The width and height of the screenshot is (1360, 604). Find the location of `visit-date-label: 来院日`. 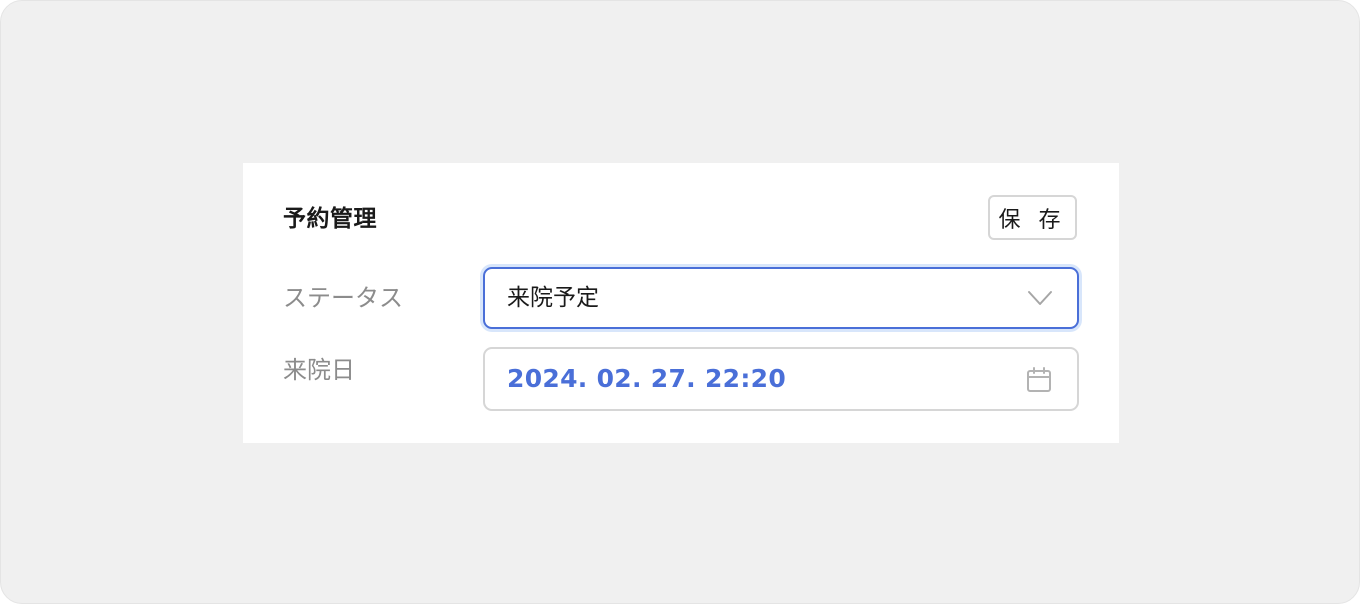

visit-date-label: 来院日 is located at coordinates (319, 370).